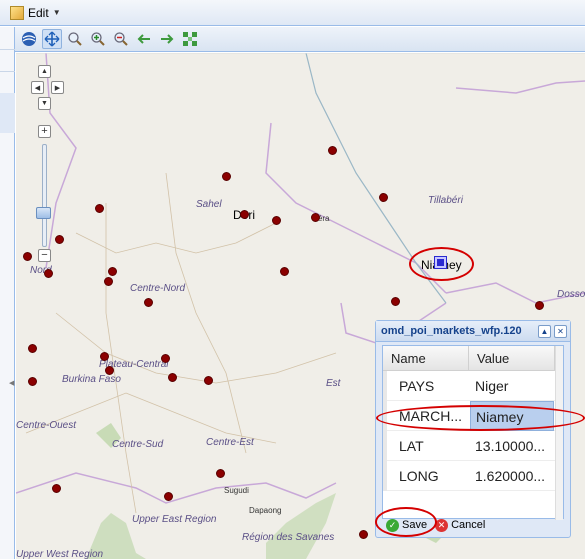  What do you see at coordinates (392, 525) in the screenshot?
I see `check-icon: ✓` at bounding box center [392, 525].